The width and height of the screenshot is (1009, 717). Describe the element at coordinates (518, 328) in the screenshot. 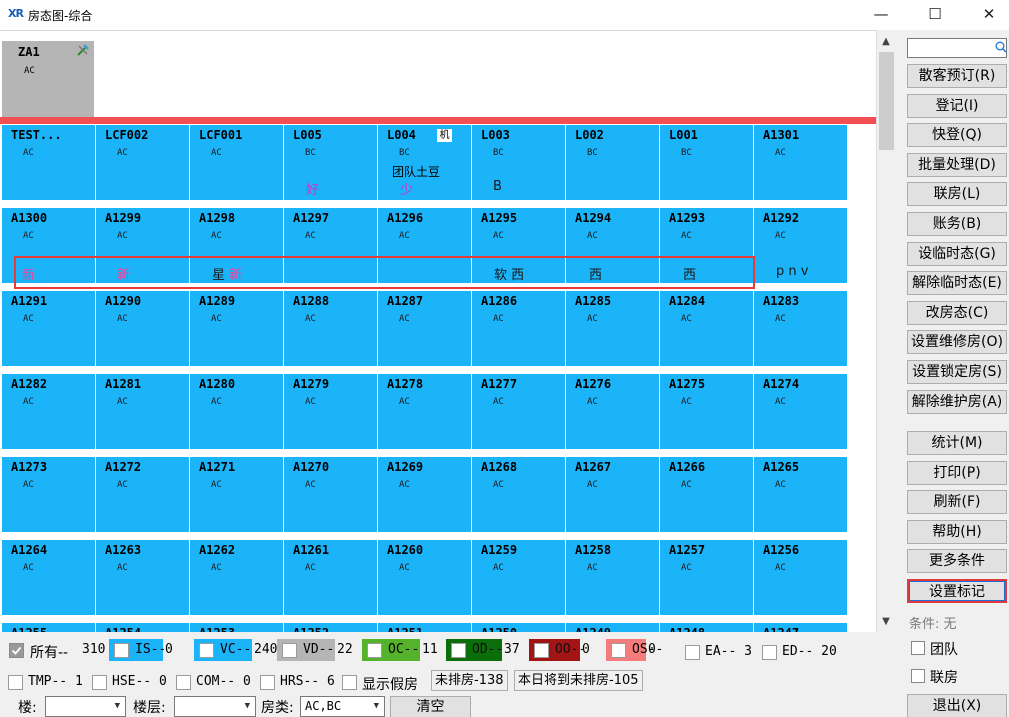

I see `room-card: A1286 AC` at that location.